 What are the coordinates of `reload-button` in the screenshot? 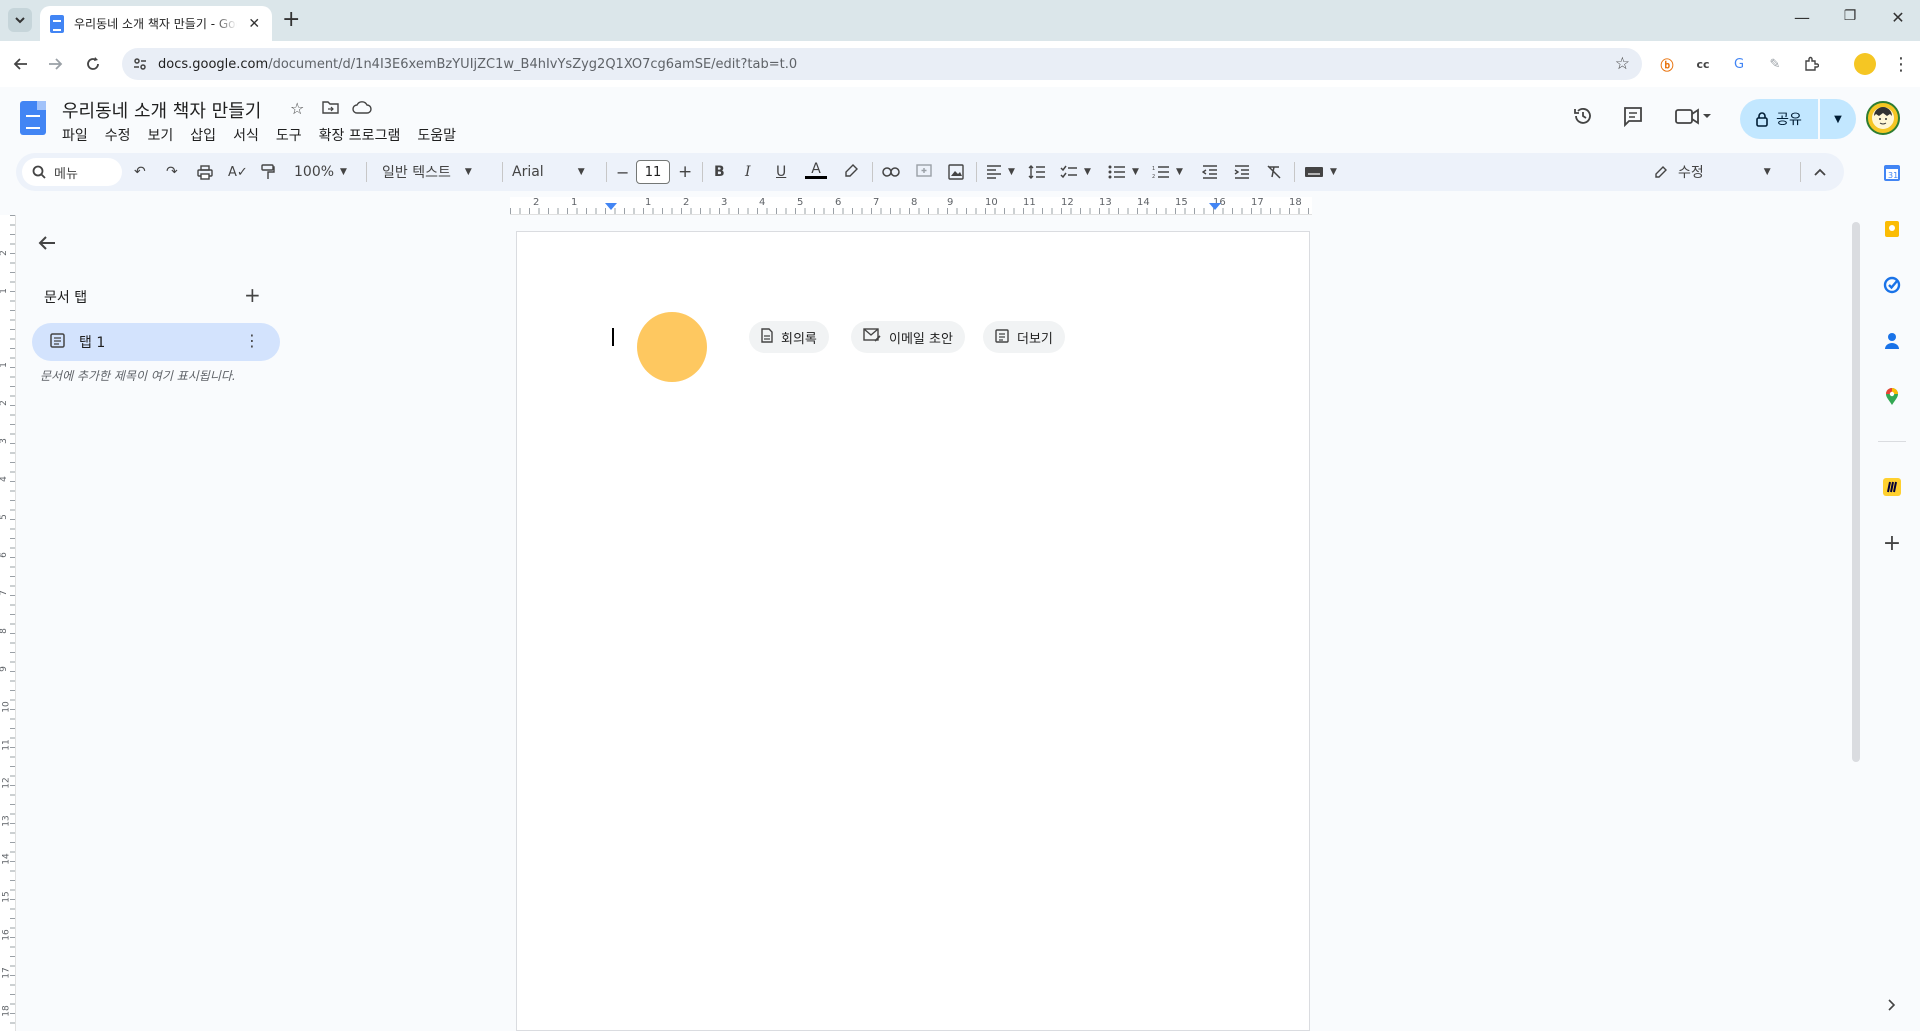 It's located at (93, 64).